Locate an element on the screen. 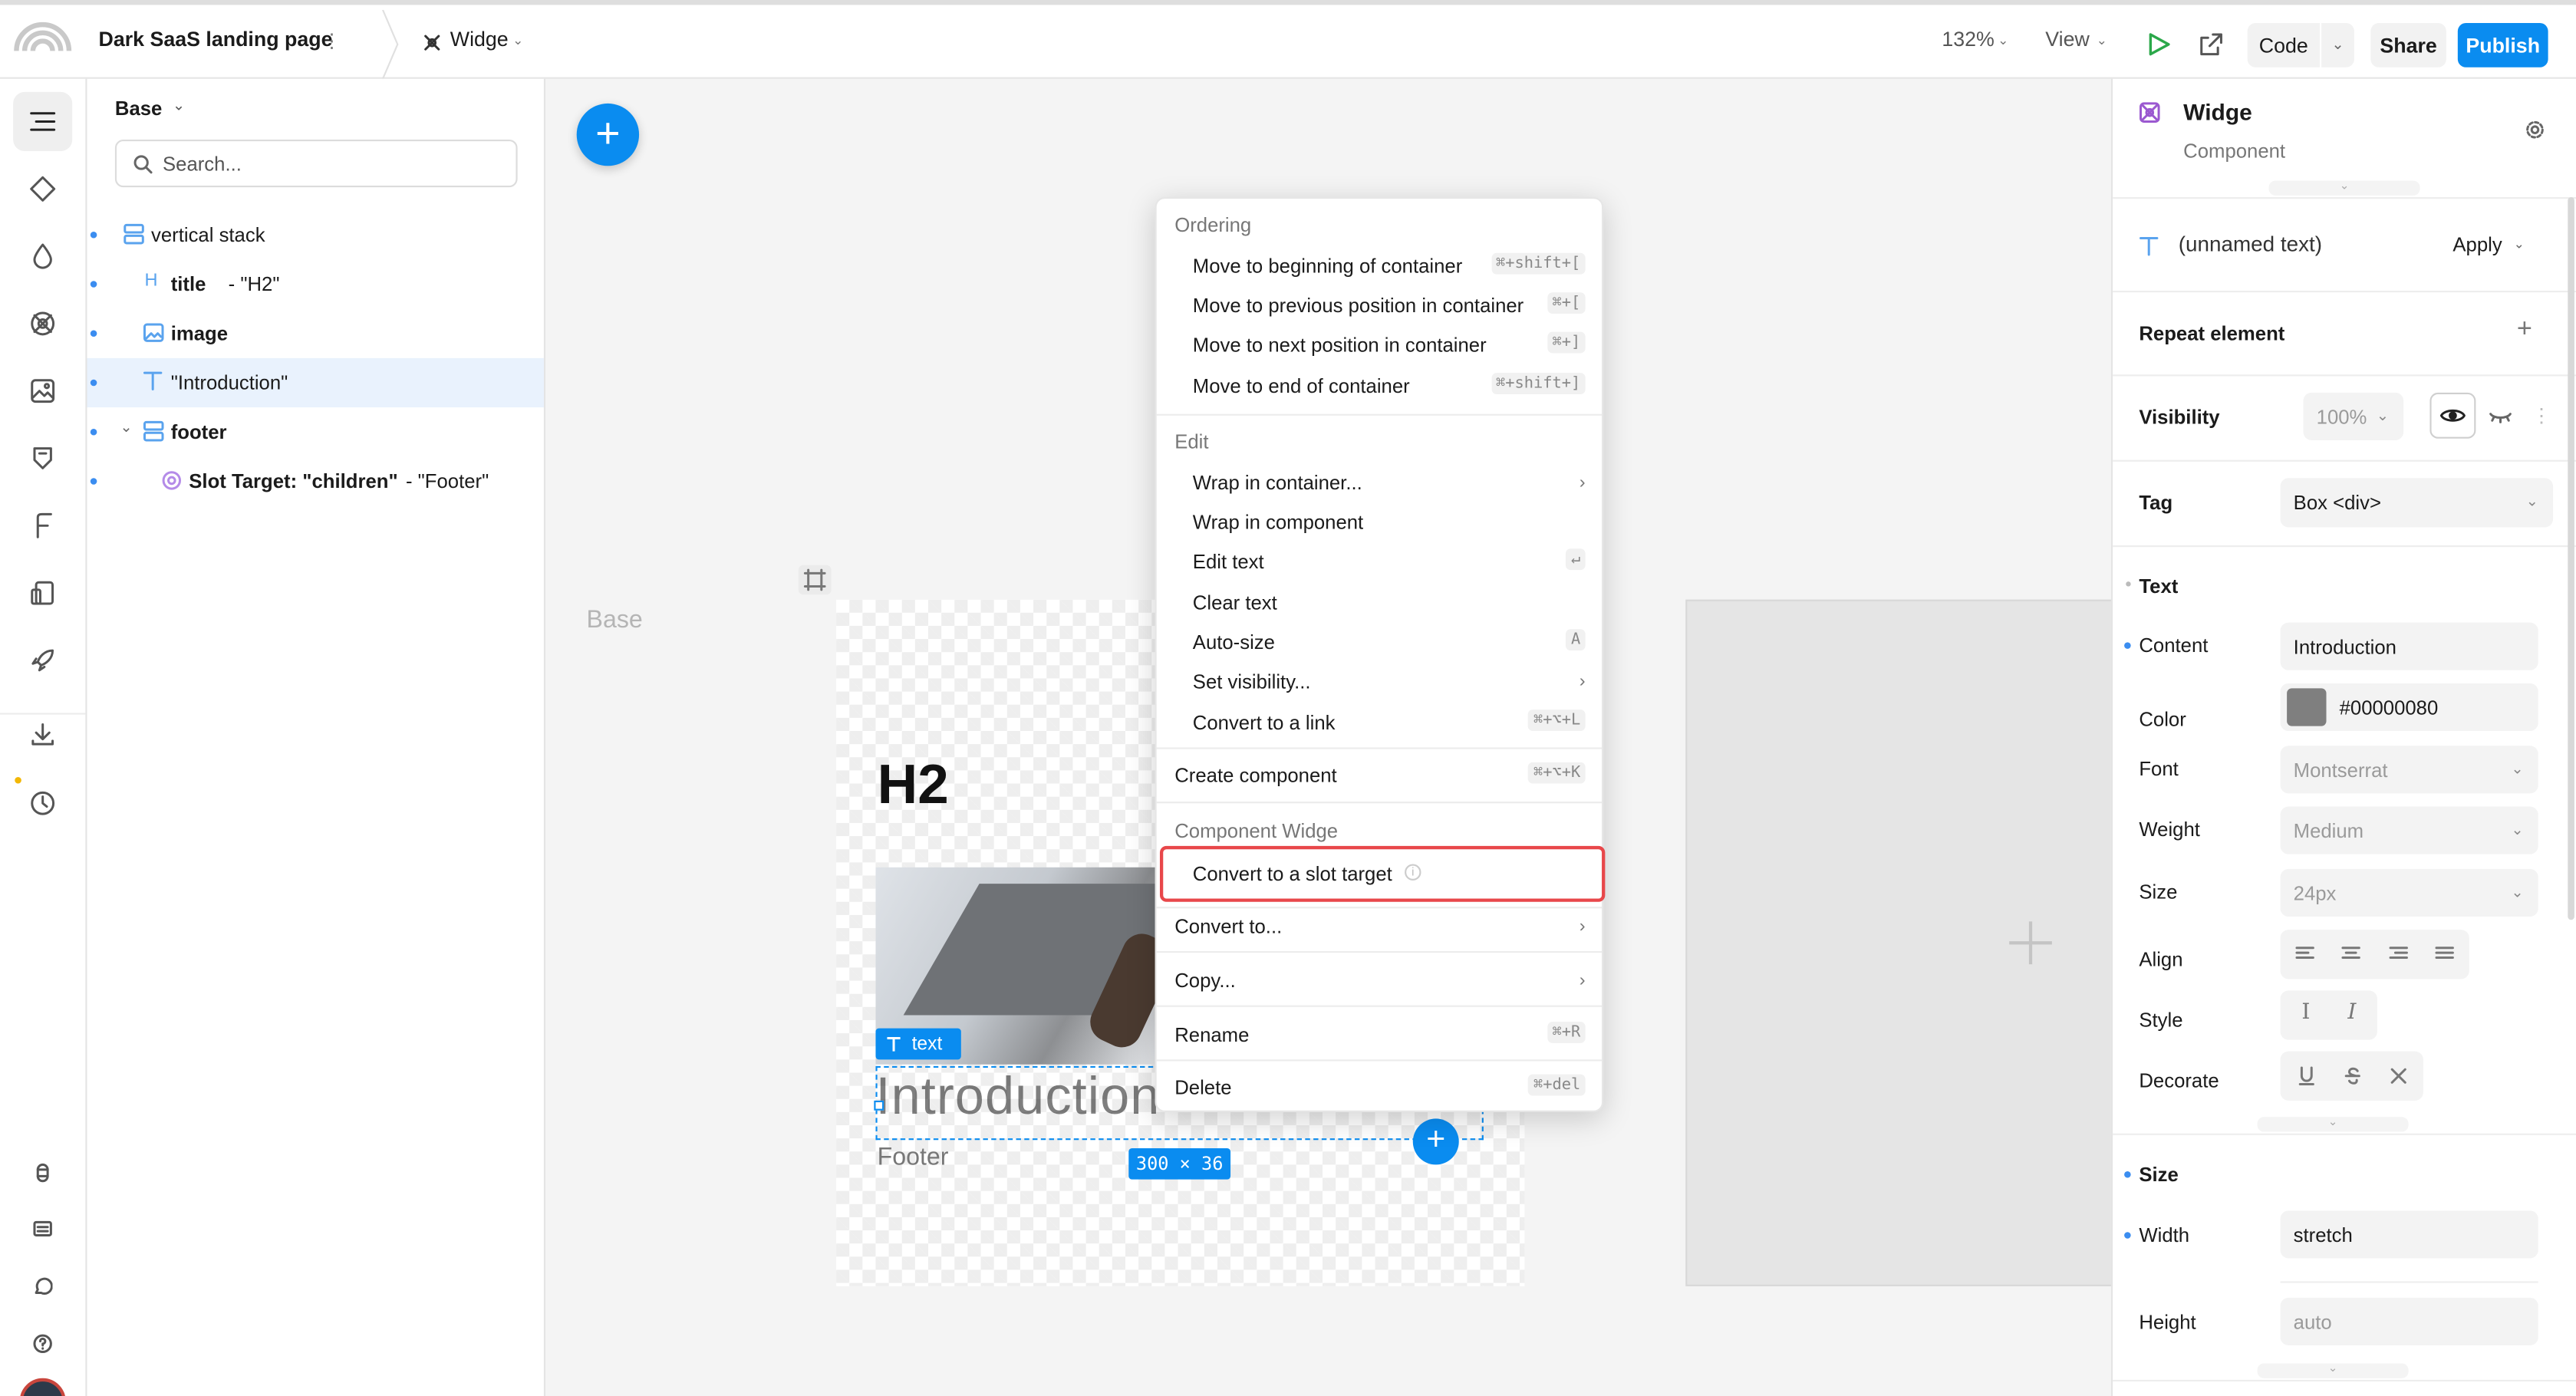 The width and height of the screenshot is (2576, 1396). element-name: (unnamed text) is located at coordinates (2250, 244).